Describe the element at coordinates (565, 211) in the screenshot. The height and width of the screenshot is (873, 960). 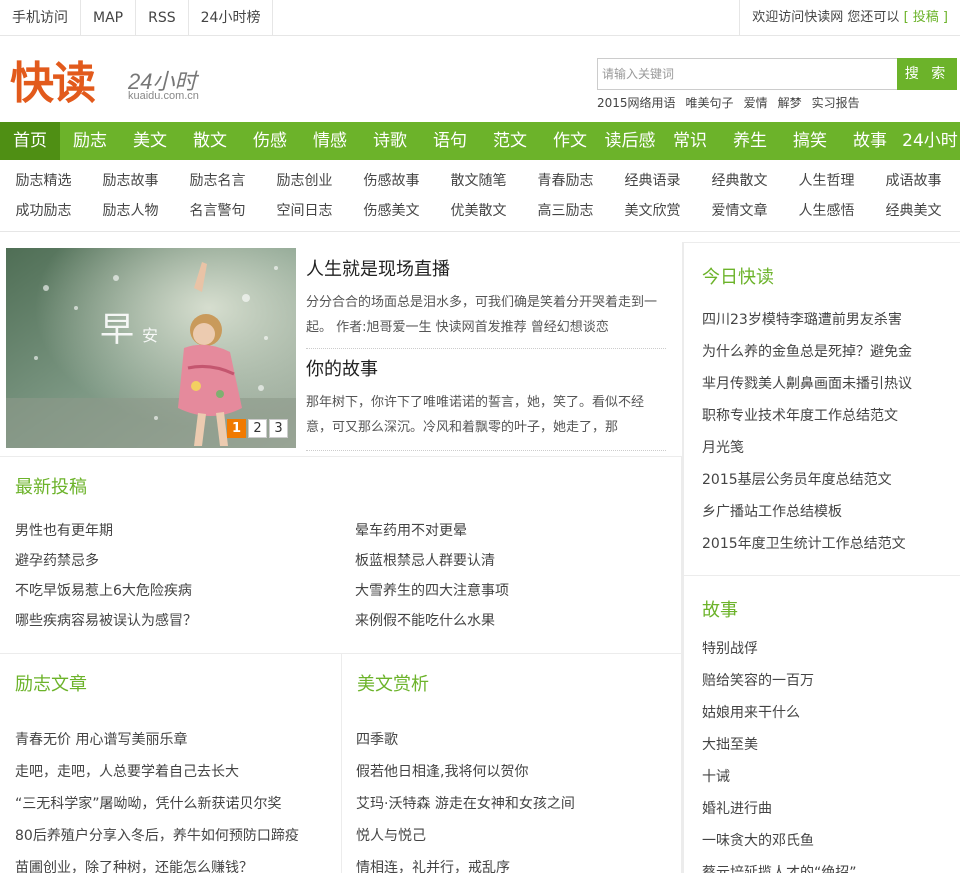
I see `sub-nav-item: 高三励志` at that location.